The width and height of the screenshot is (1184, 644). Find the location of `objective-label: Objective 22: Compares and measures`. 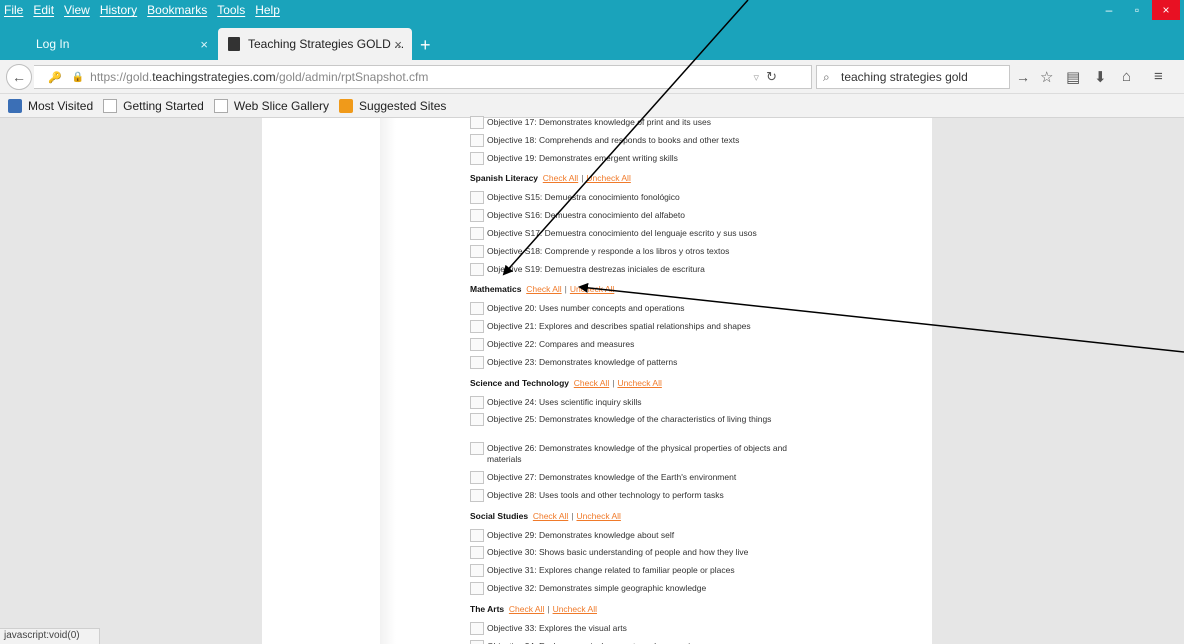

objective-label: Objective 22: Compares and measures is located at coordinates (561, 344).